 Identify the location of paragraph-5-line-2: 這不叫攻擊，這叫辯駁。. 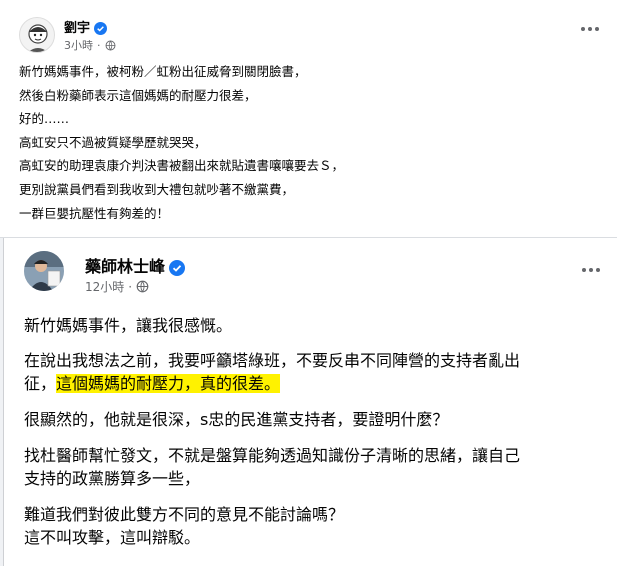
(112, 537).